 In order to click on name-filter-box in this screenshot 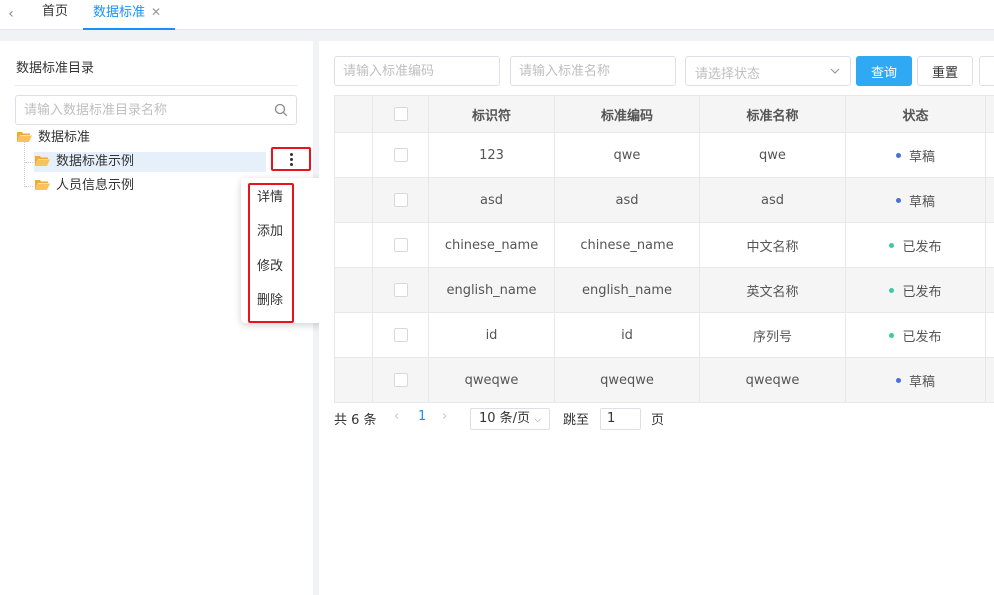, I will do `click(593, 71)`.